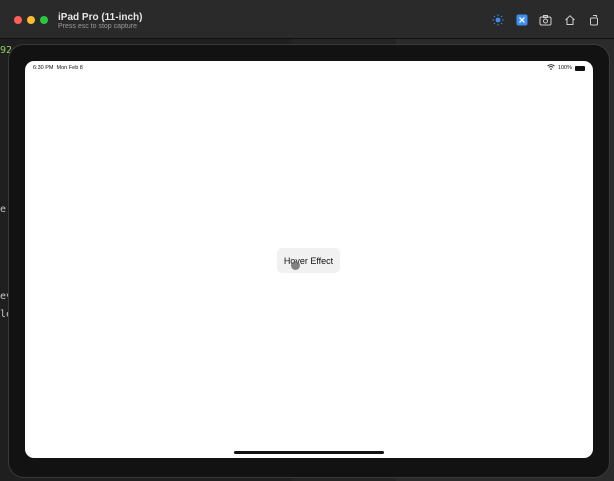 This screenshot has width=614, height=481. I want to click on appearance-icon, so click(497, 19).